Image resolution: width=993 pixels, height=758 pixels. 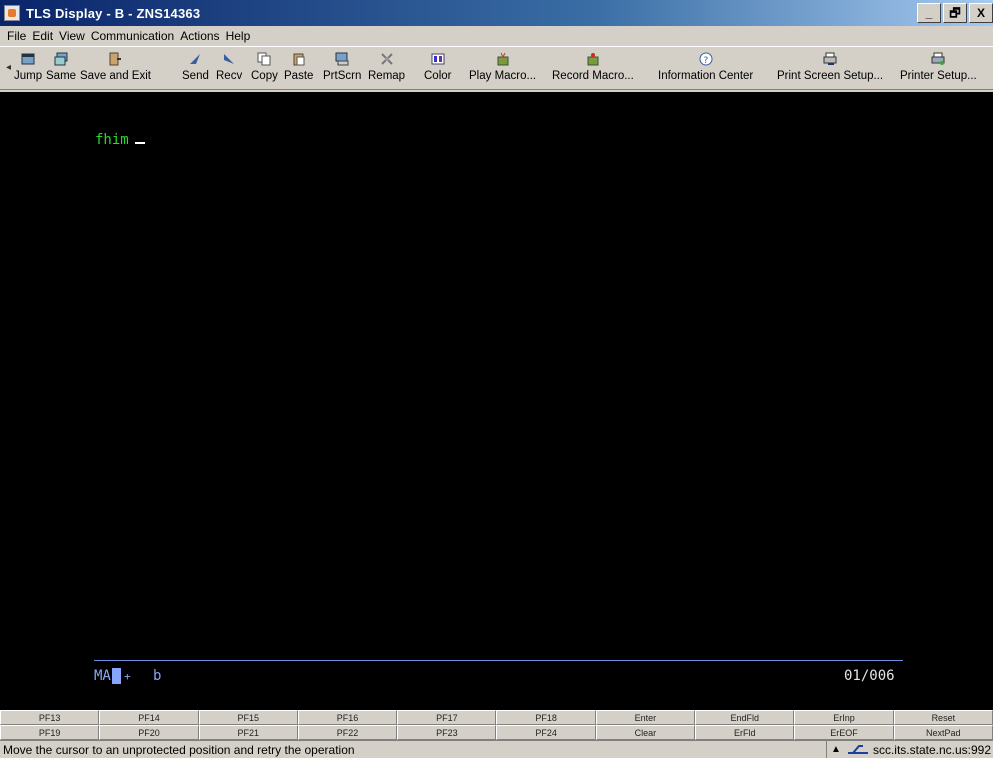 What do you see at coordinates (546, 717) in the screenshot?
I see `key-pf18: PF18` at bounding box center [546, 717].